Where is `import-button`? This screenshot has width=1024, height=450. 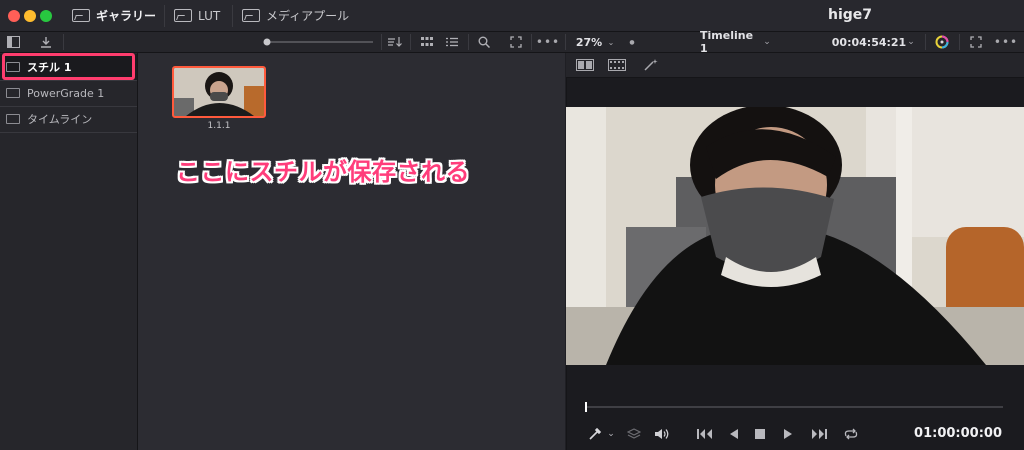
import-button is located at coordinates (46, 42).